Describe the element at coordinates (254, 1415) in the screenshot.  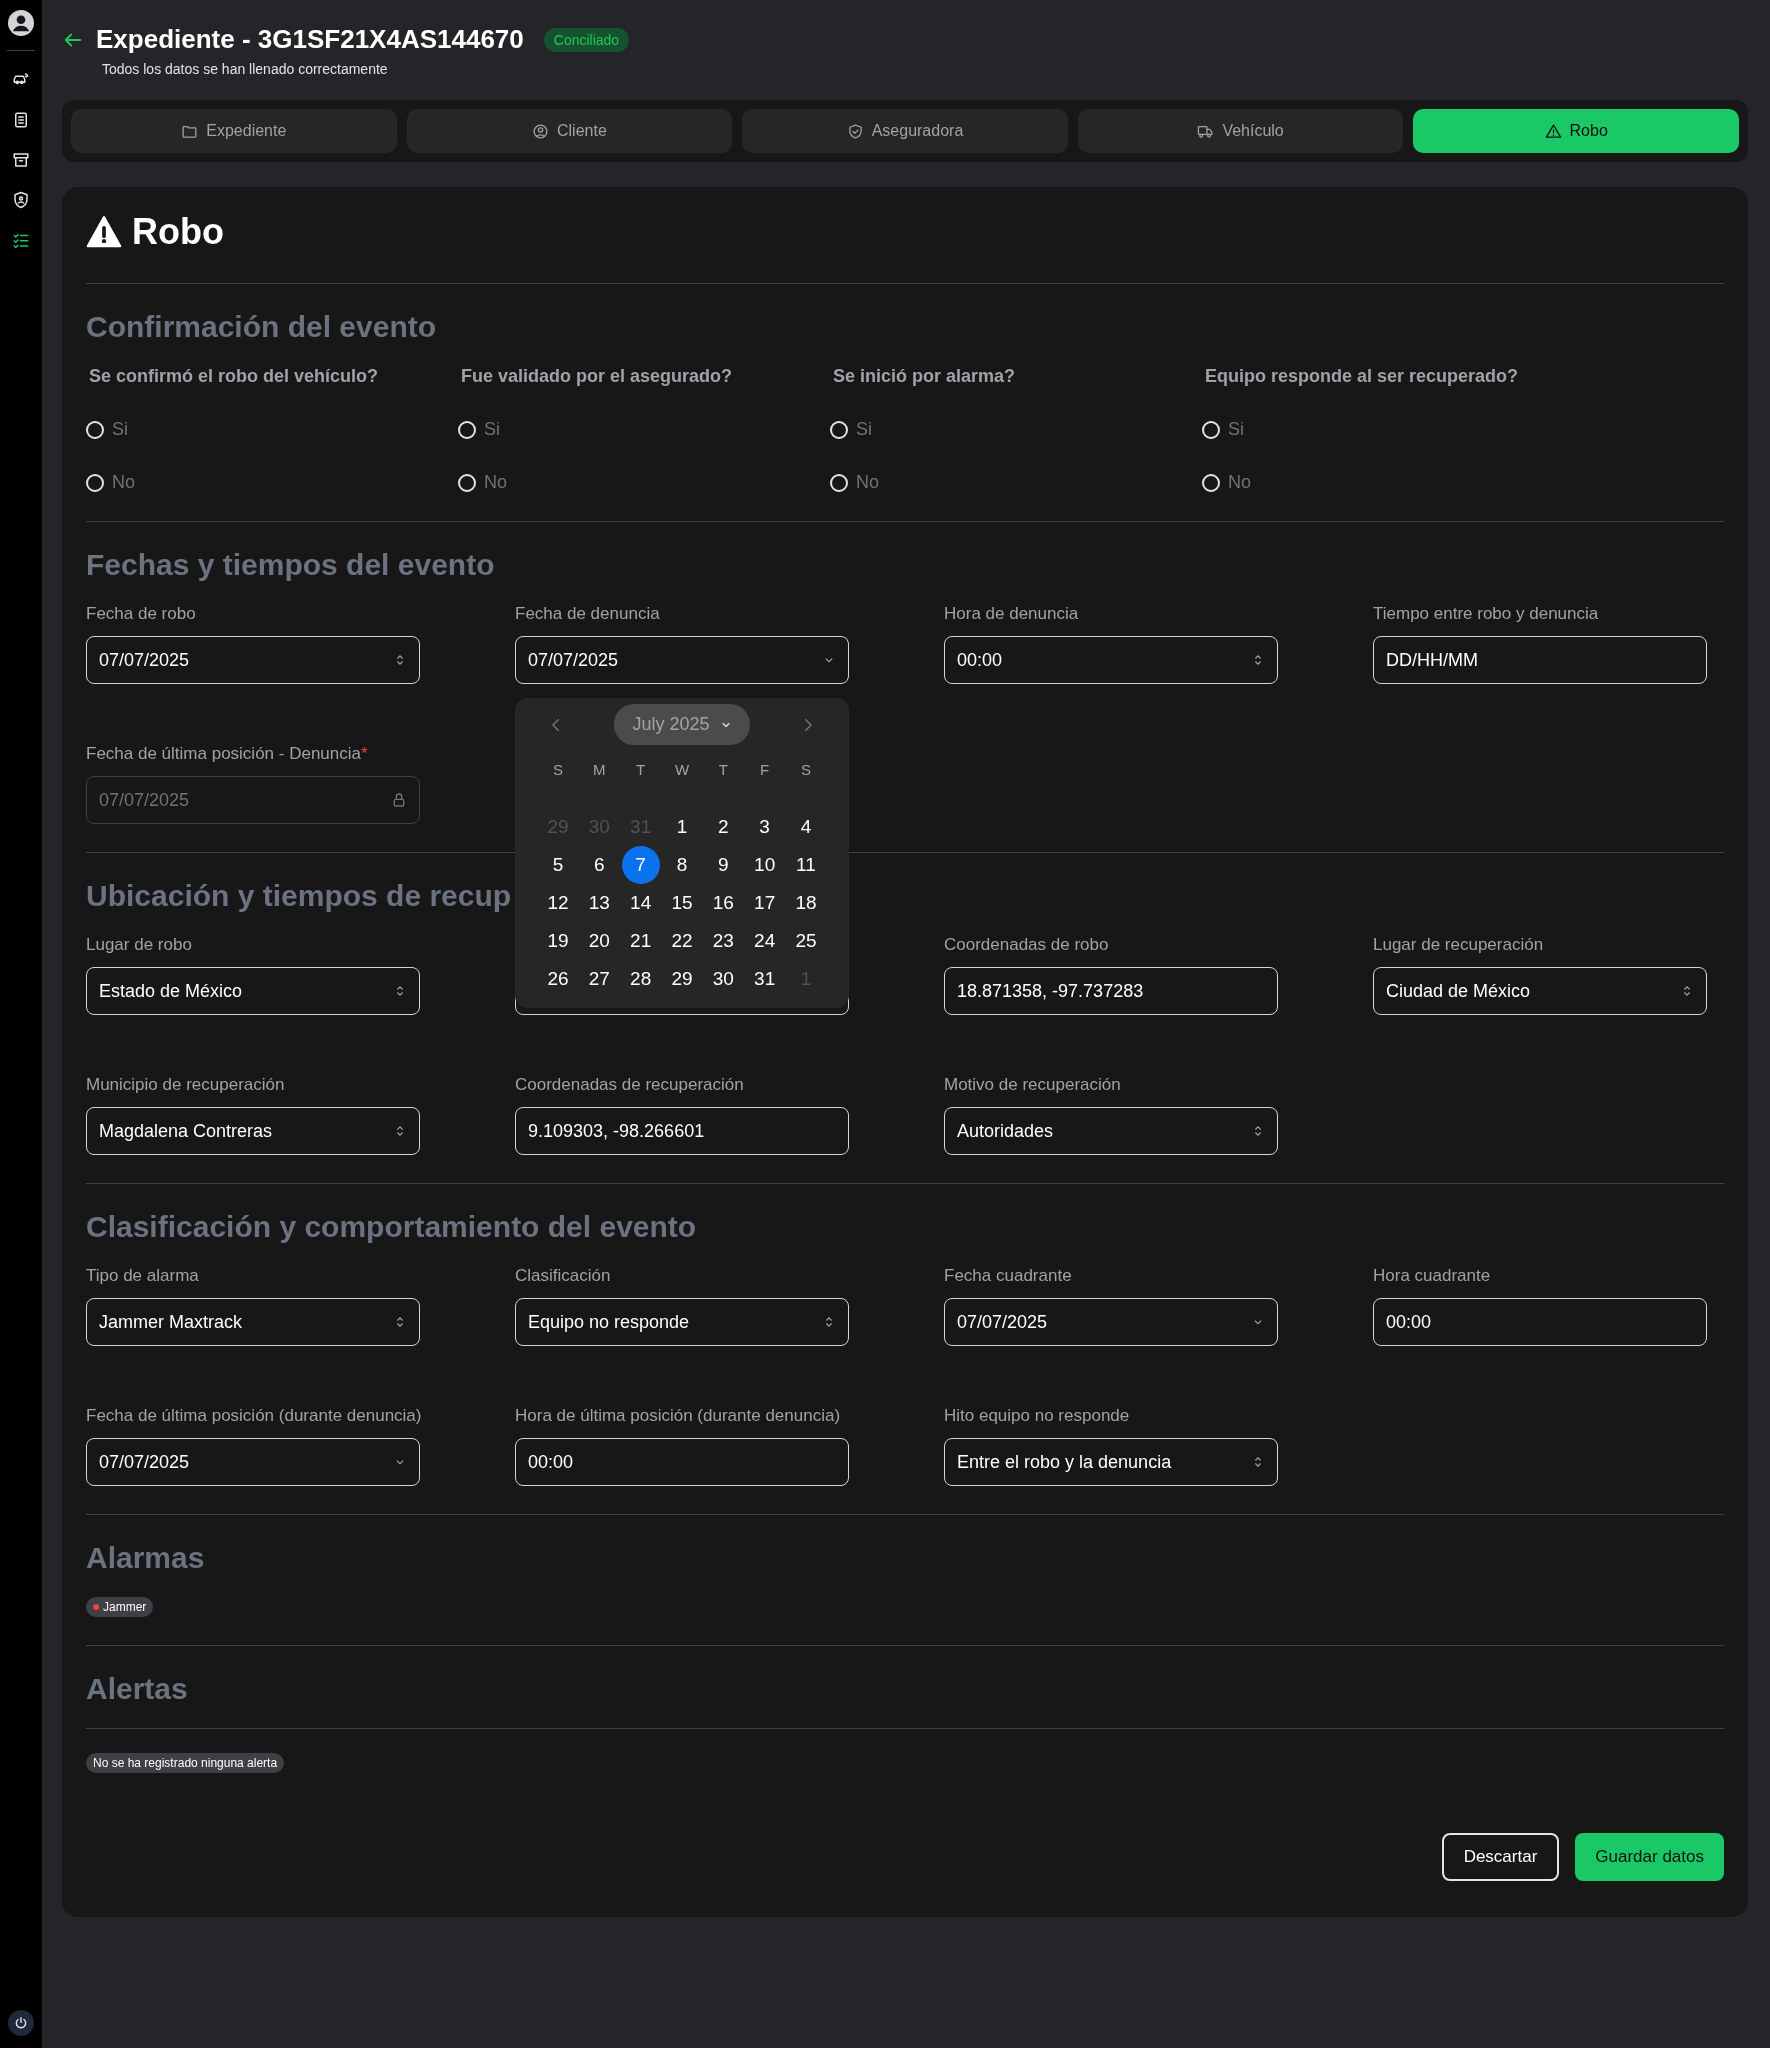
I see `field-label: Fecha de última posición (durante denuncia)` at that location.